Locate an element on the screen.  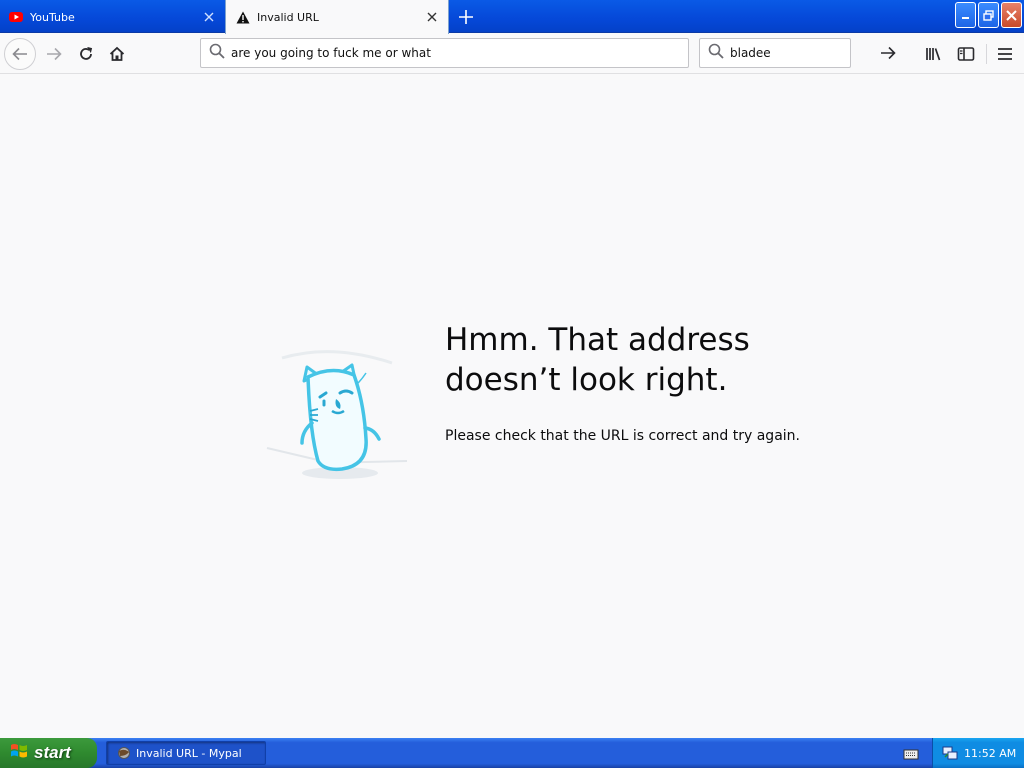
tab-strip: YouTube Invalid URL is located at coordinates (512, 17).